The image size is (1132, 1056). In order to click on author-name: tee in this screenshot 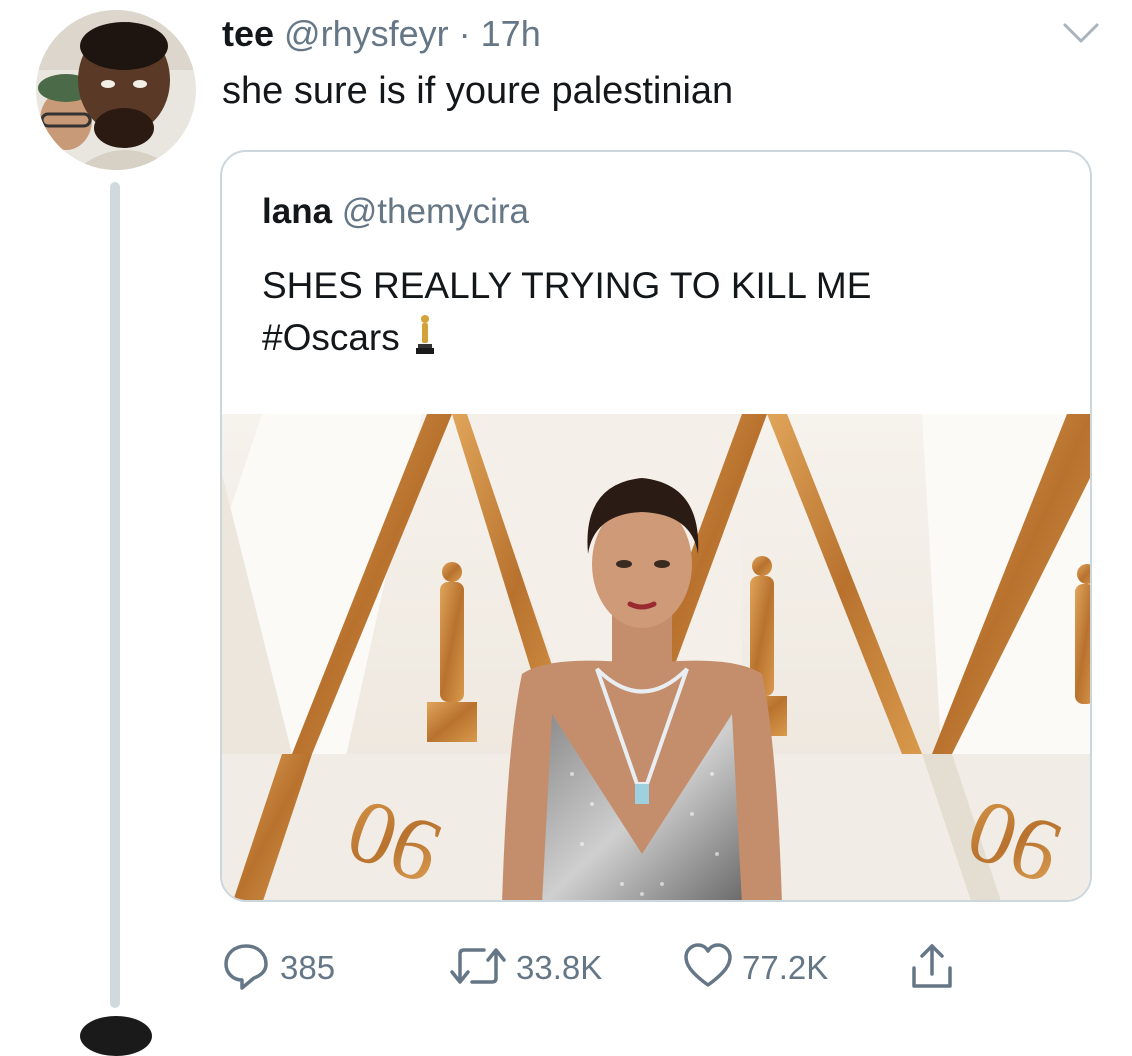, I will do `click(248, 33)`.